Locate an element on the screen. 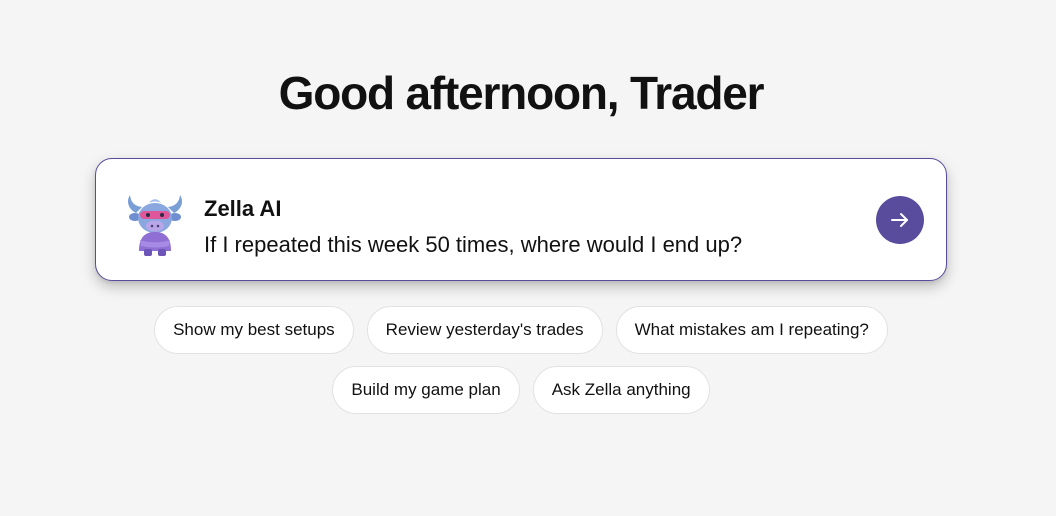 The image size is (1056, 516). chip-ask-zella-anything: Ask Zella anything is located at coordinates (621, 390).